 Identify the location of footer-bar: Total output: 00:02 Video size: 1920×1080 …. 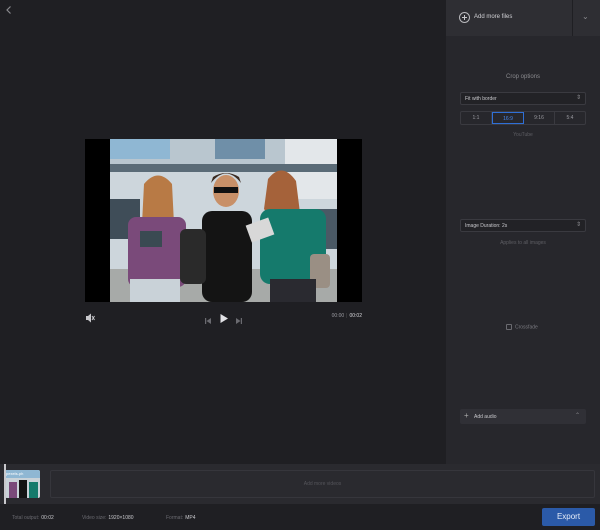
(300, 517).